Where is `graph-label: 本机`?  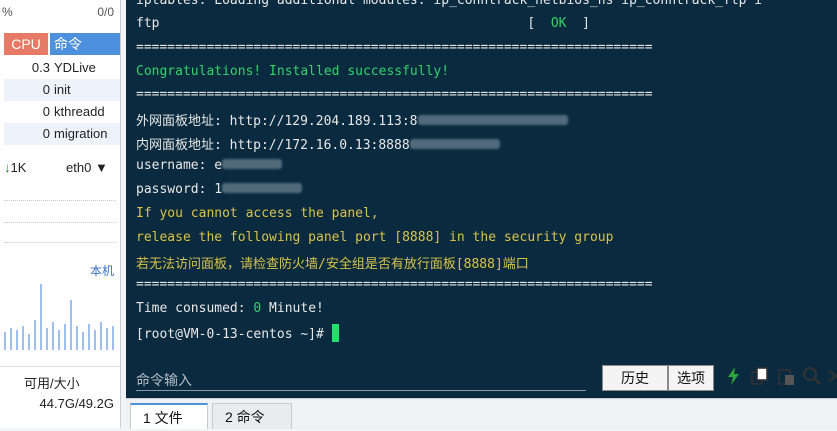
graph-label: 本机 is located at coordinates (102, 270).